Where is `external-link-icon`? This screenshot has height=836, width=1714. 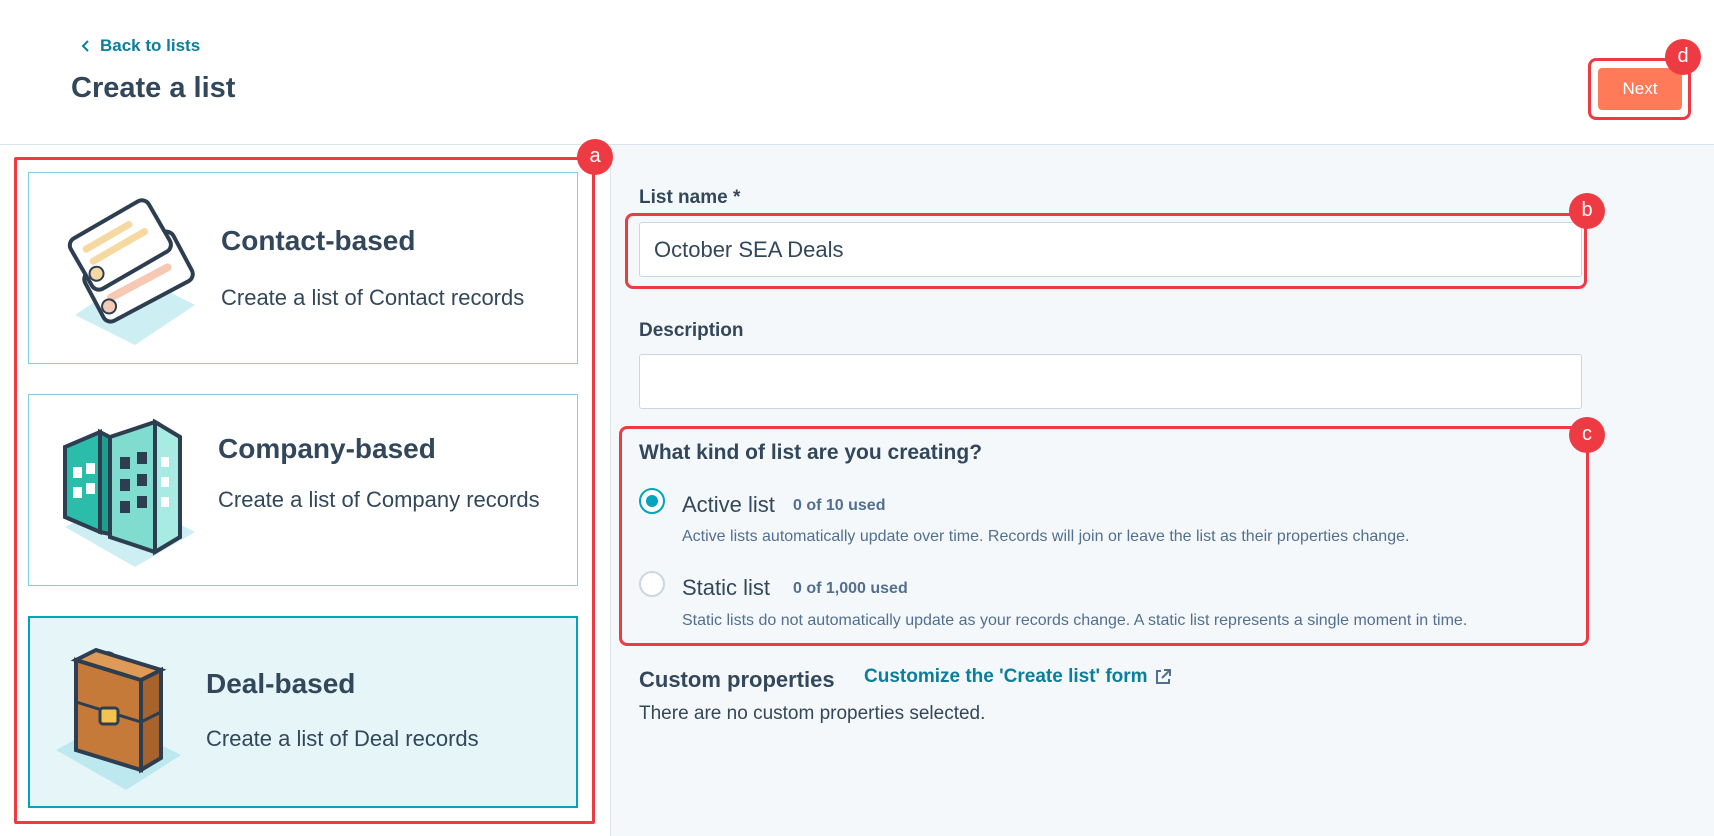
external-link-icon is located at coordinates (1163, 676).